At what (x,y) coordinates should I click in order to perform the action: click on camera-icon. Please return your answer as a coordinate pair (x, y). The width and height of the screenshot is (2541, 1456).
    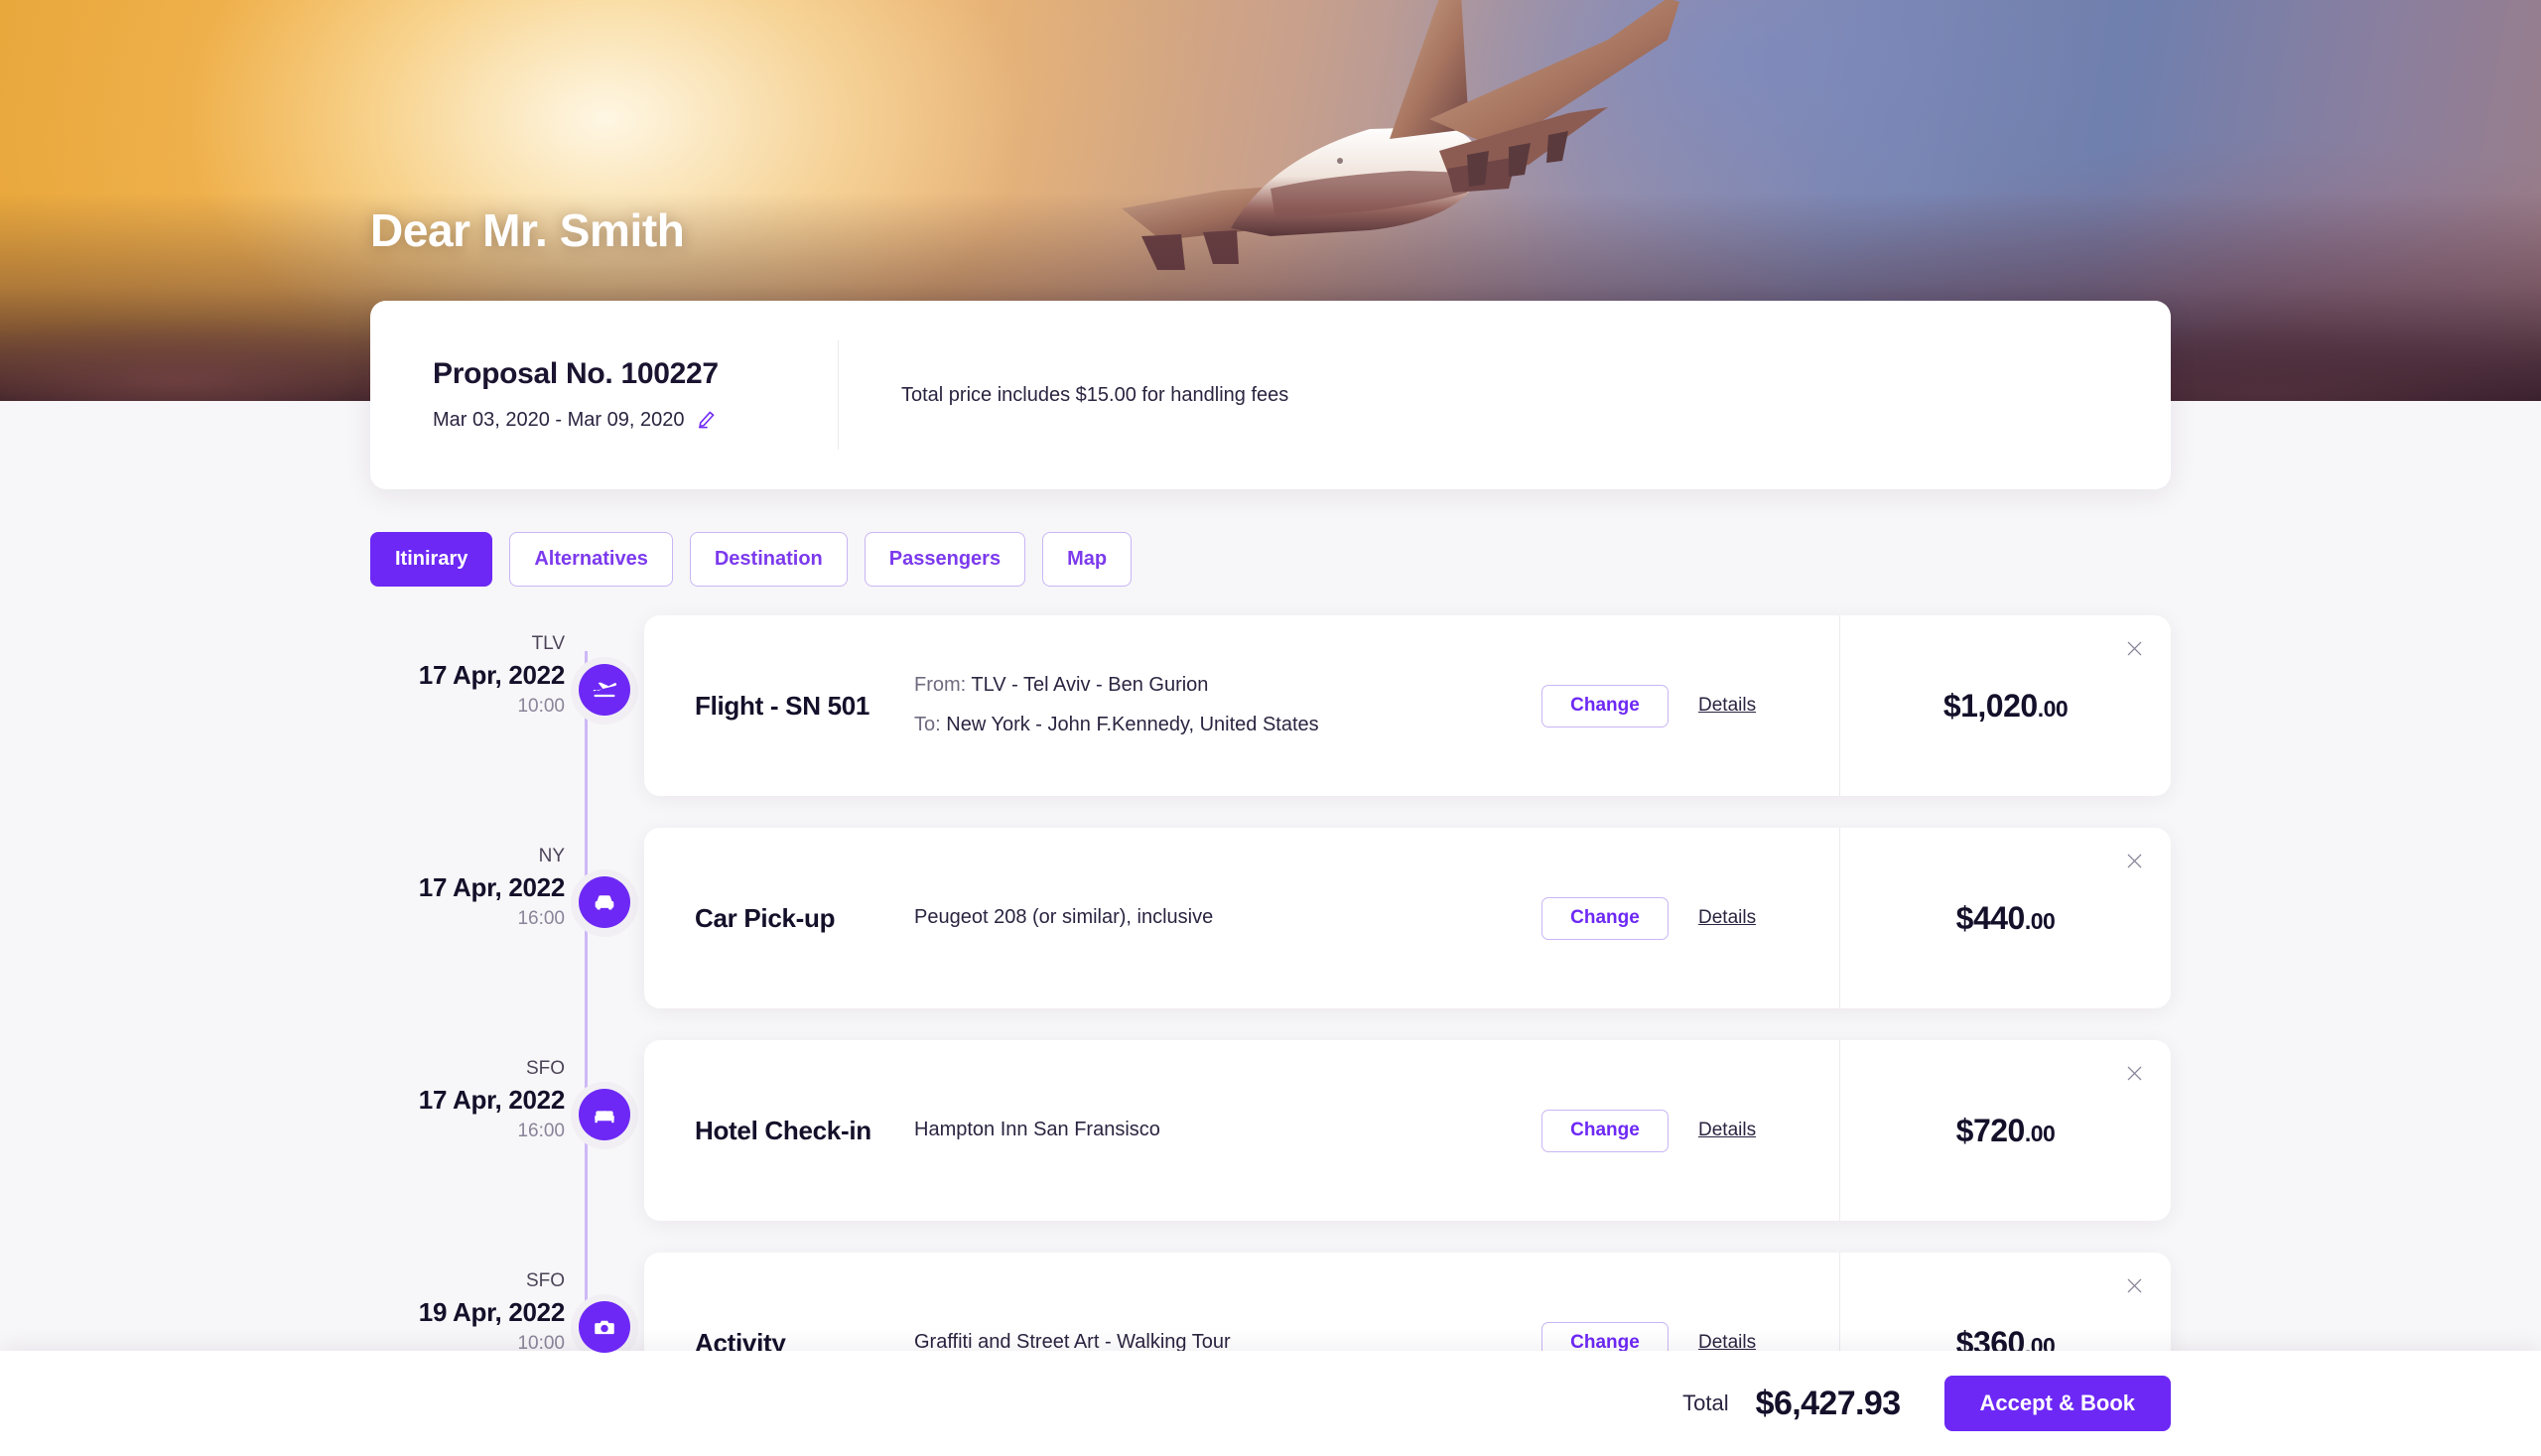
    Looking at the image, I should click on (604, 1327).